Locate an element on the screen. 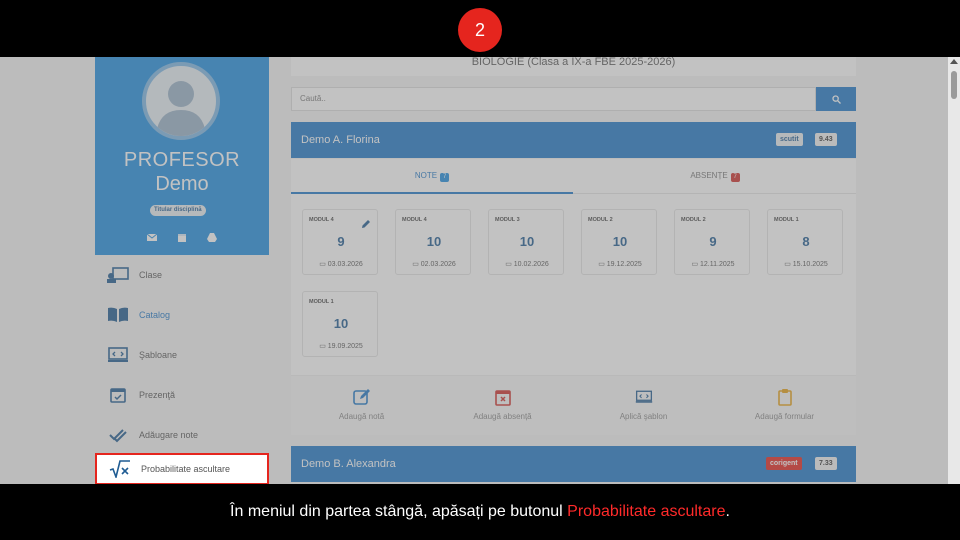 The height and width of the screenshot is (540, 960). apply-template-button: Aplică şablon is located at coordinates (643, 406).